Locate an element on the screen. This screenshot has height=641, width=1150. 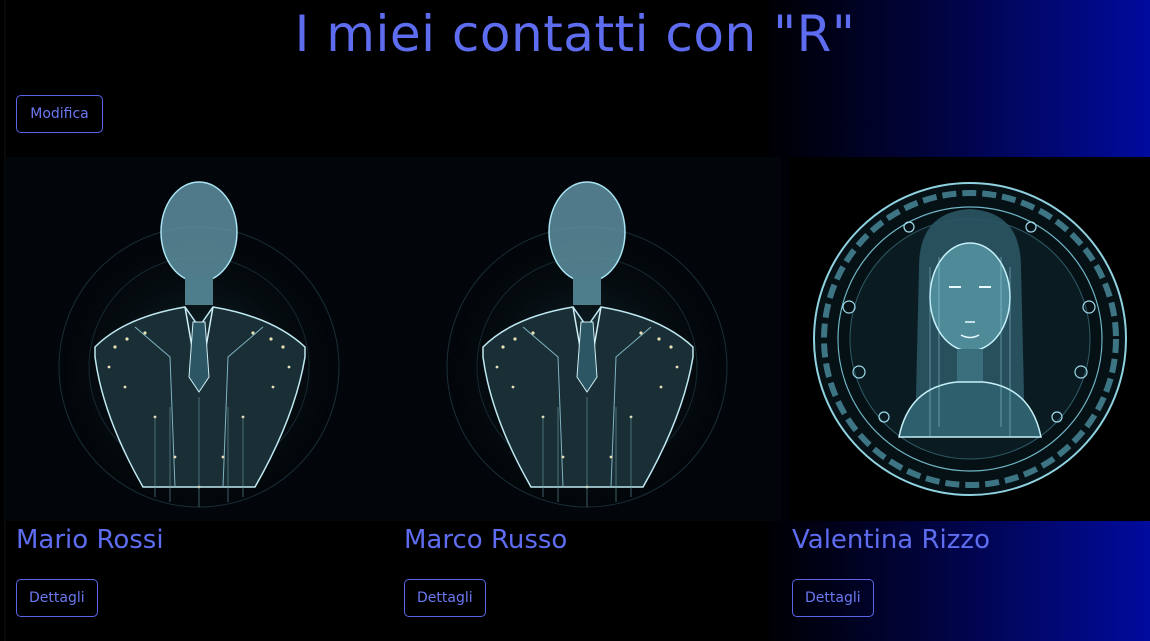
page-title: I miei contatti con "R" is located at coordinates (575, 34).